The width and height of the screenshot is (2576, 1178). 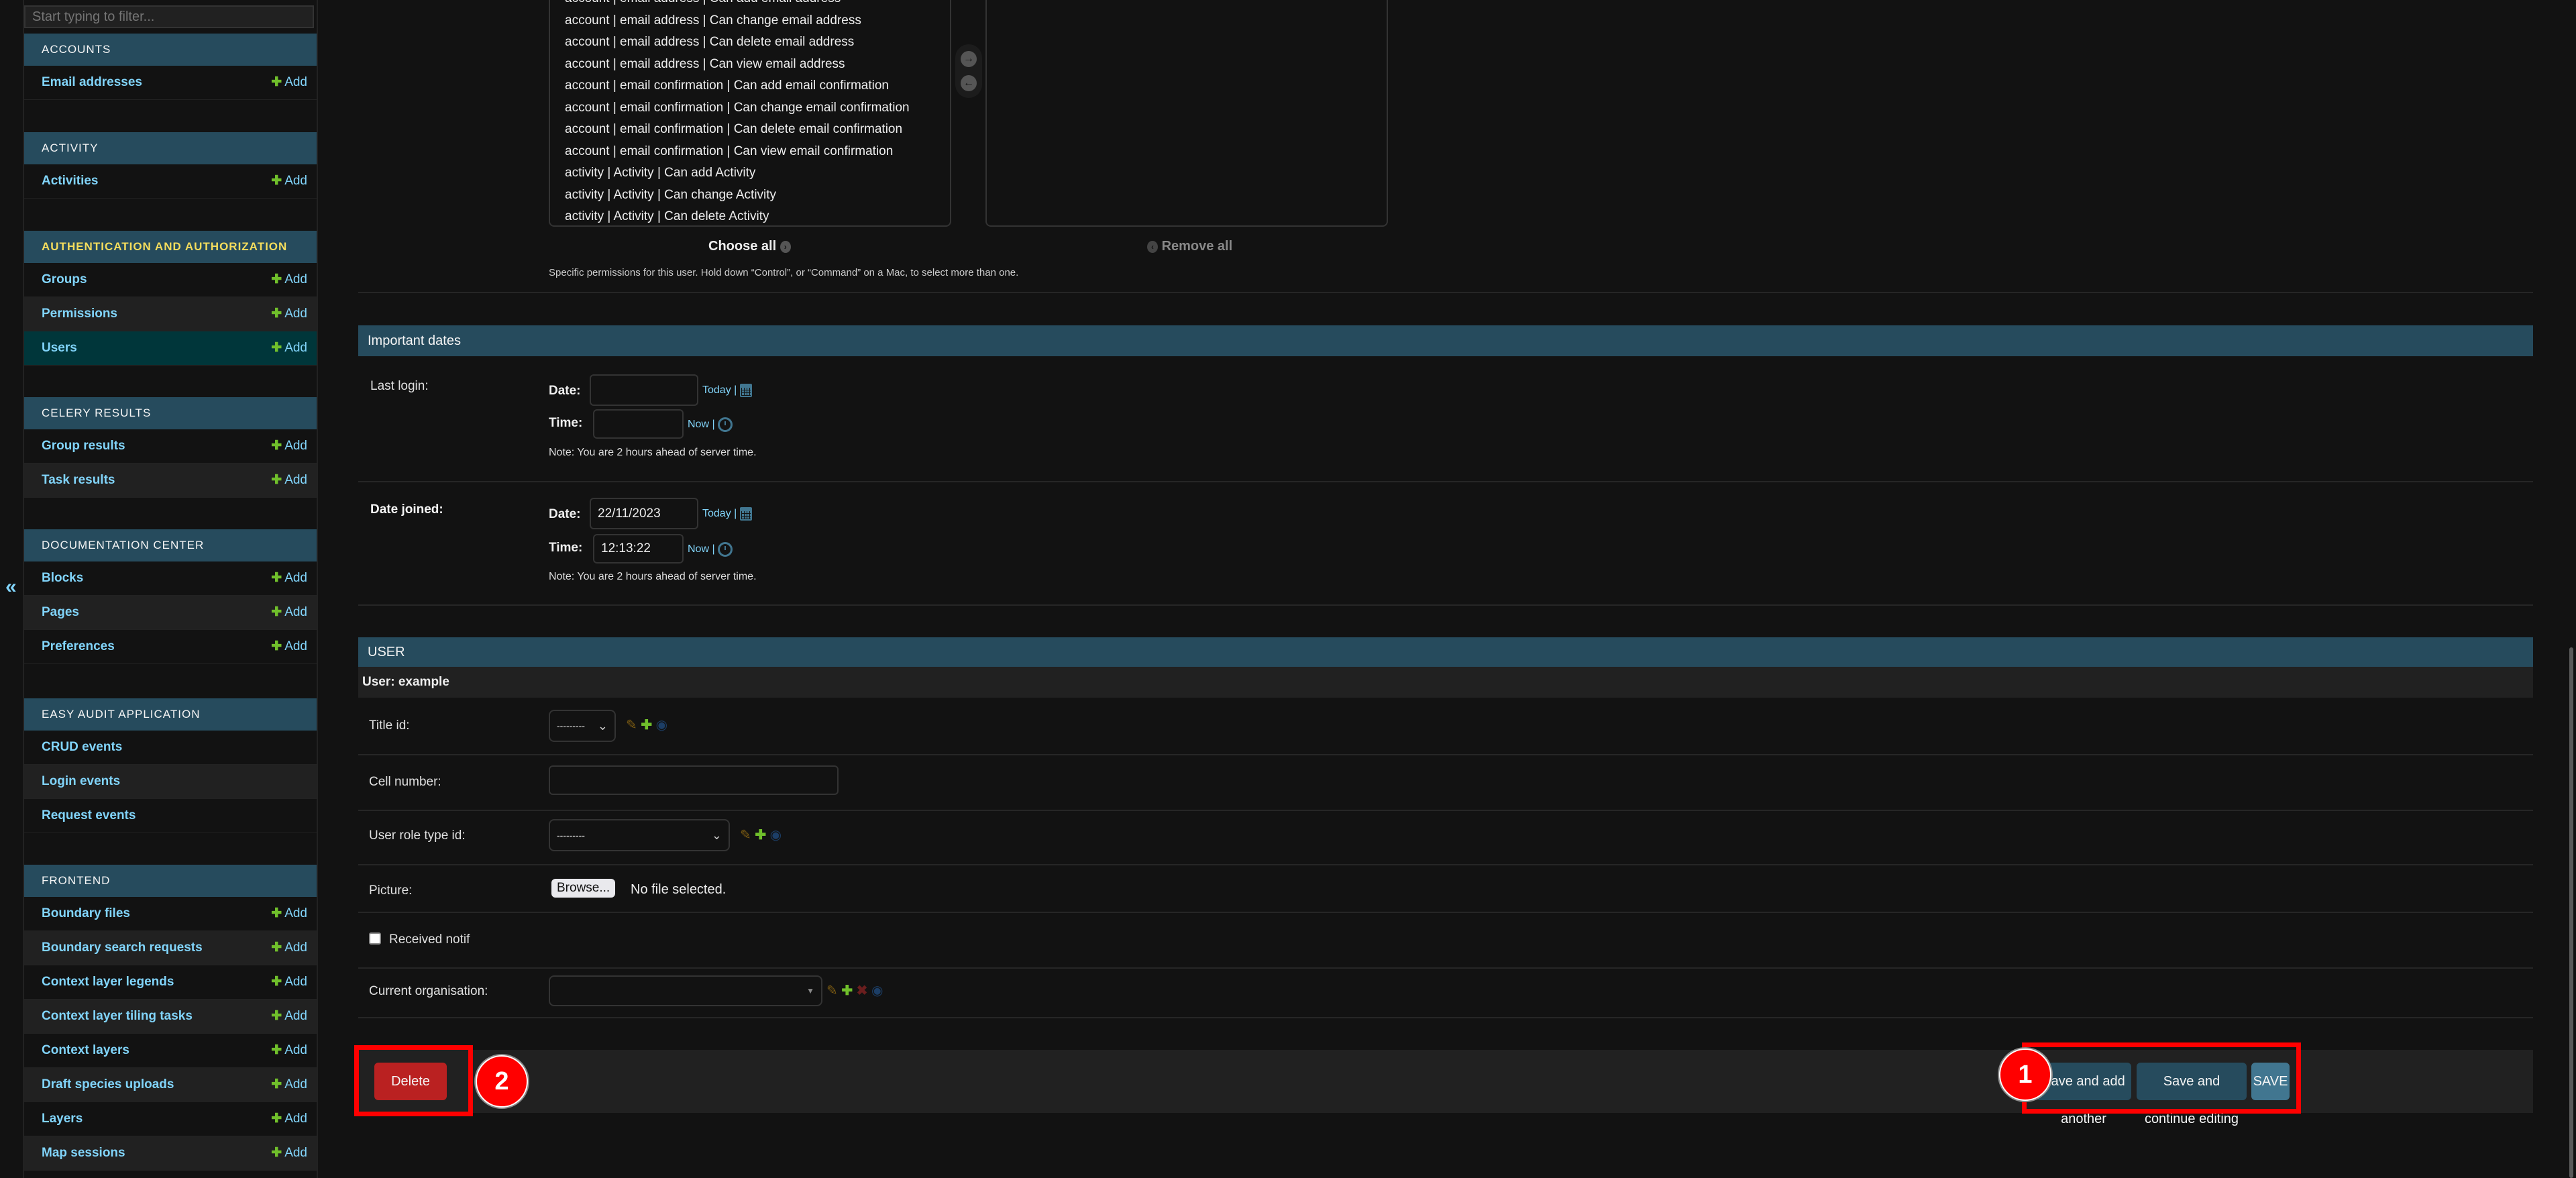 What do you see at coordinates (169, 16) in the screenshot?
I see `sidebar-filter-input` at bounding box center [169, 16].